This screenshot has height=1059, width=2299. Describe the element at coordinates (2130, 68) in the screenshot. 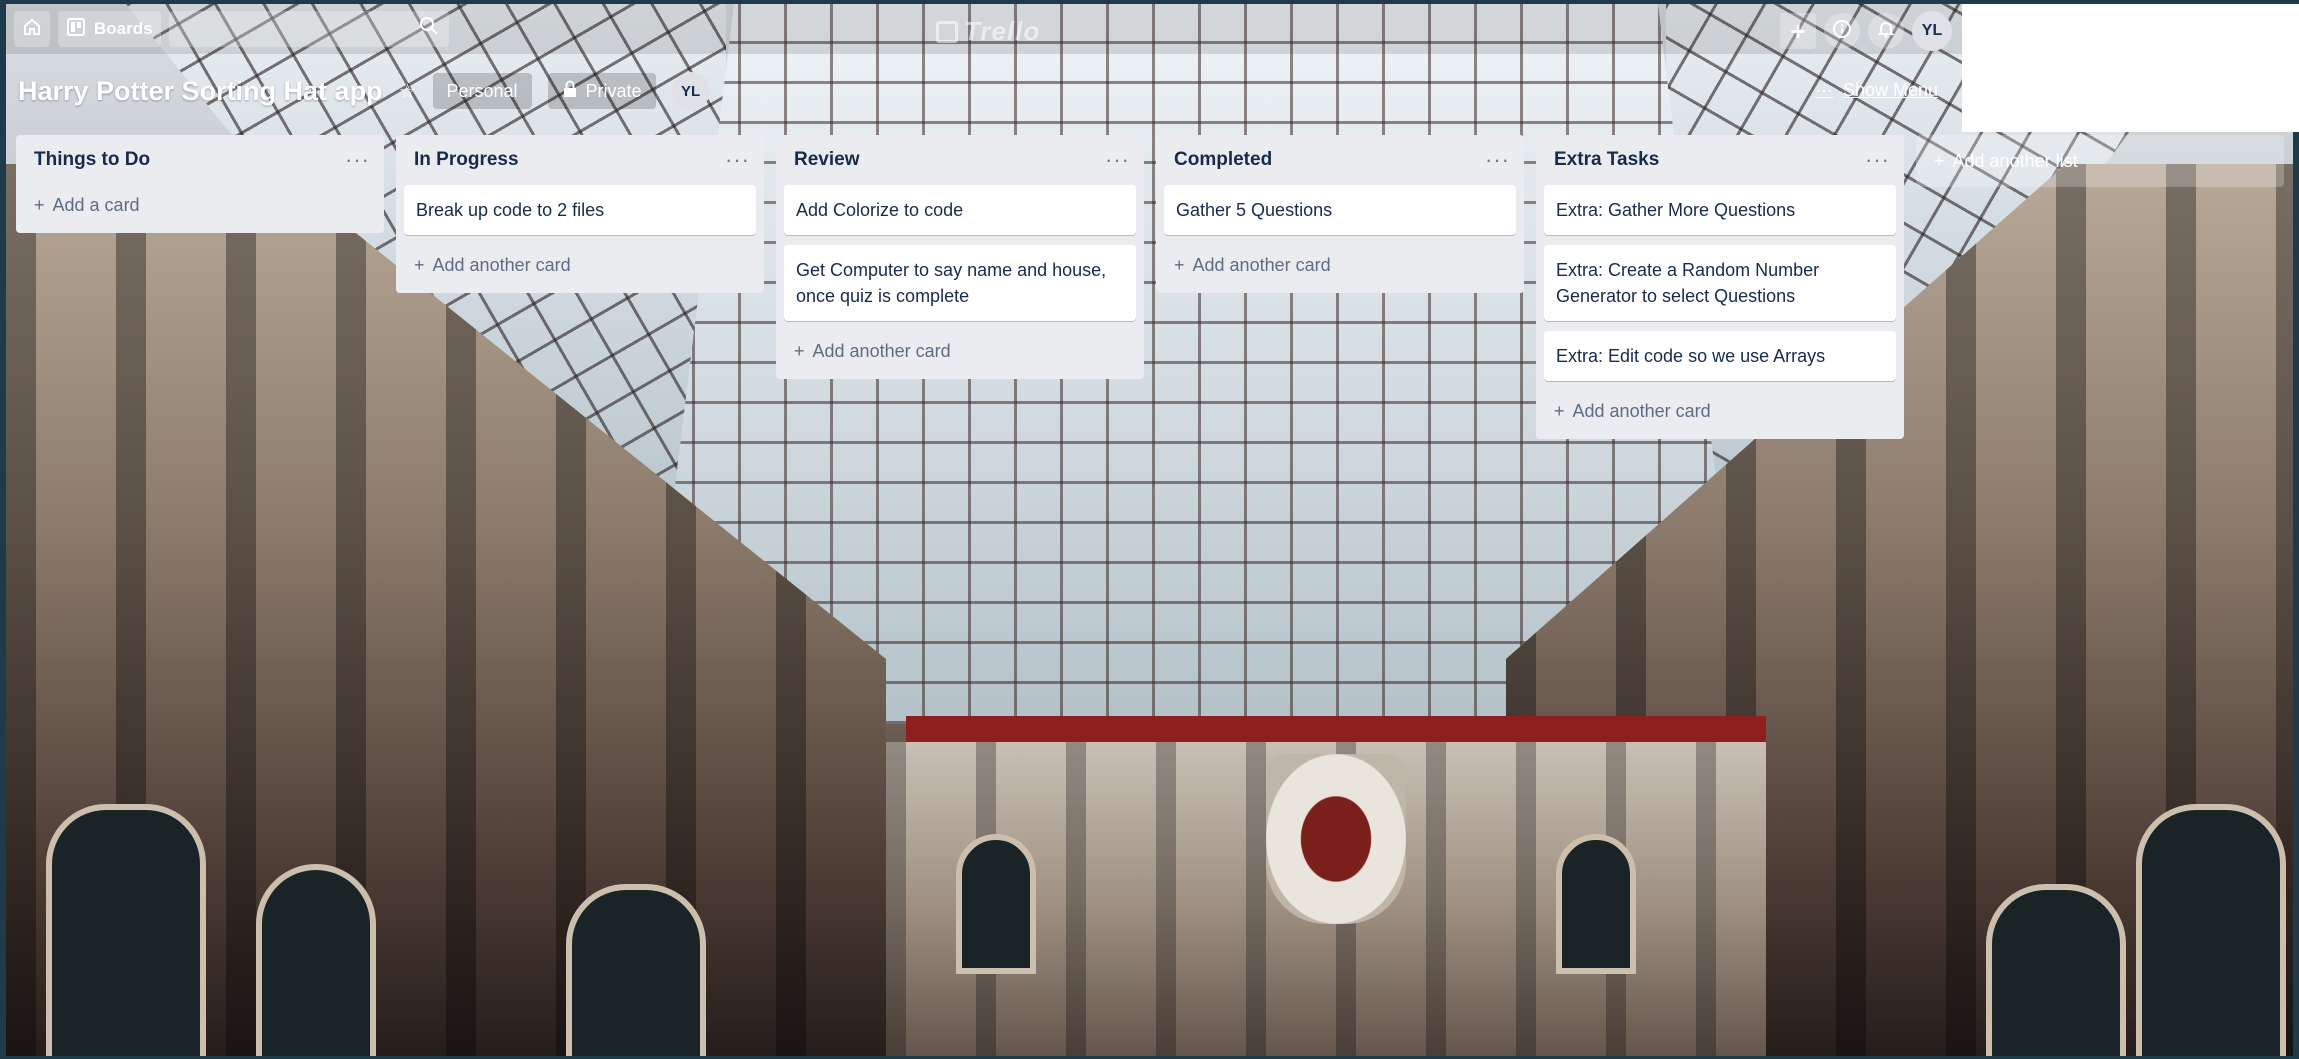

I see `blank-region` at that location.